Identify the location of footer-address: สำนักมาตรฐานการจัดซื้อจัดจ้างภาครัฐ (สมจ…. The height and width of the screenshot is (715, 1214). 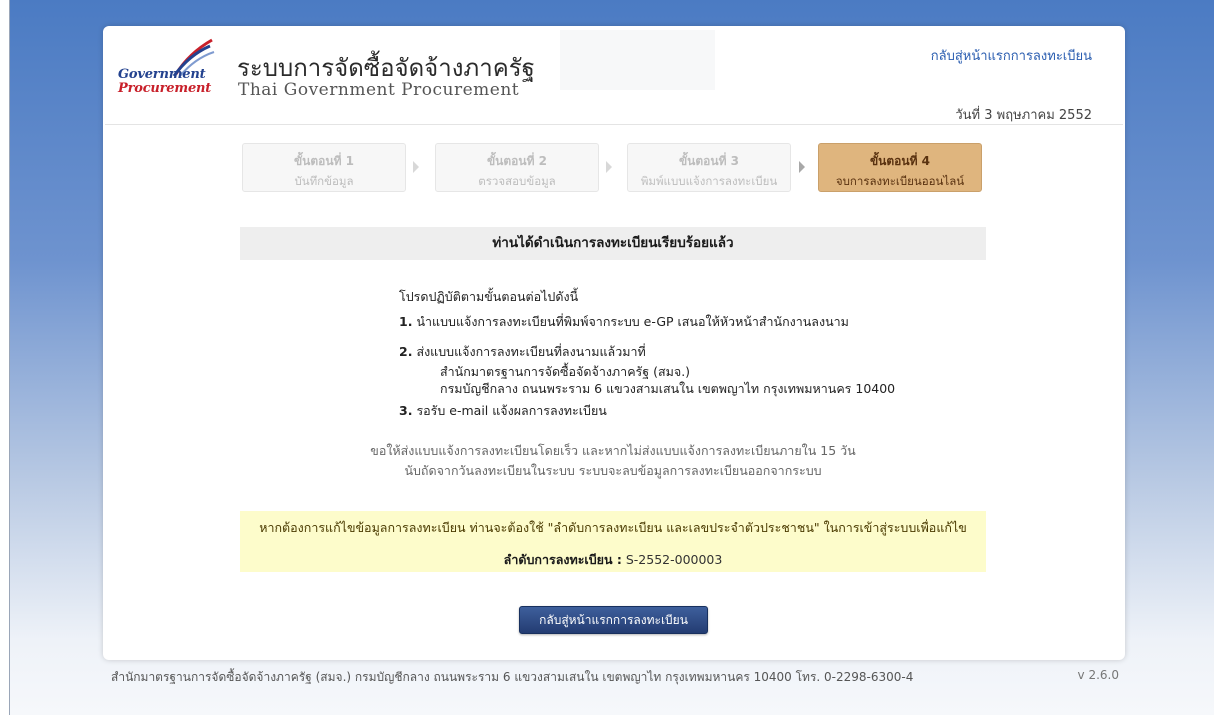
(512, 677).